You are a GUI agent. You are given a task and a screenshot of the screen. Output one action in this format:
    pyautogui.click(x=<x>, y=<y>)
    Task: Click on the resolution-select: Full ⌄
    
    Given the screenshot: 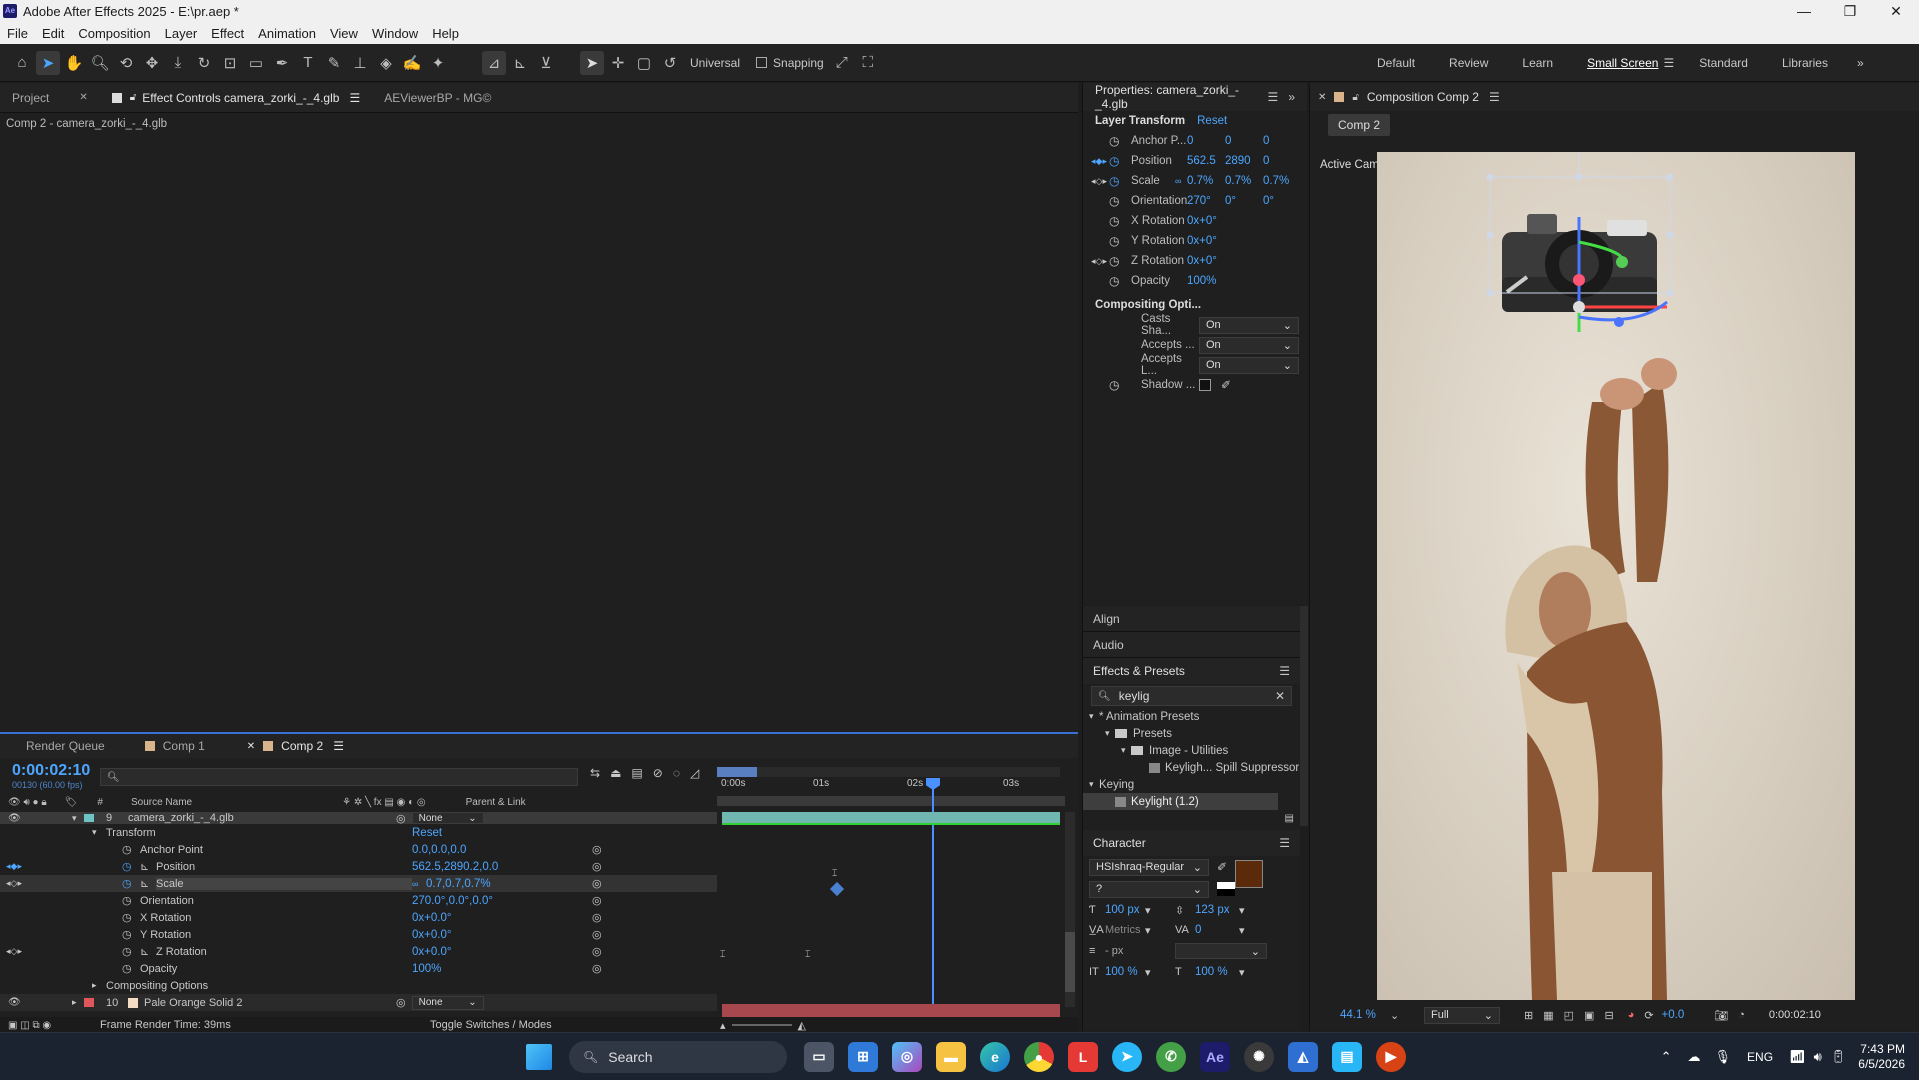 What is the action you would take?
    pyautogui.click(x=1462, y=1015)
    